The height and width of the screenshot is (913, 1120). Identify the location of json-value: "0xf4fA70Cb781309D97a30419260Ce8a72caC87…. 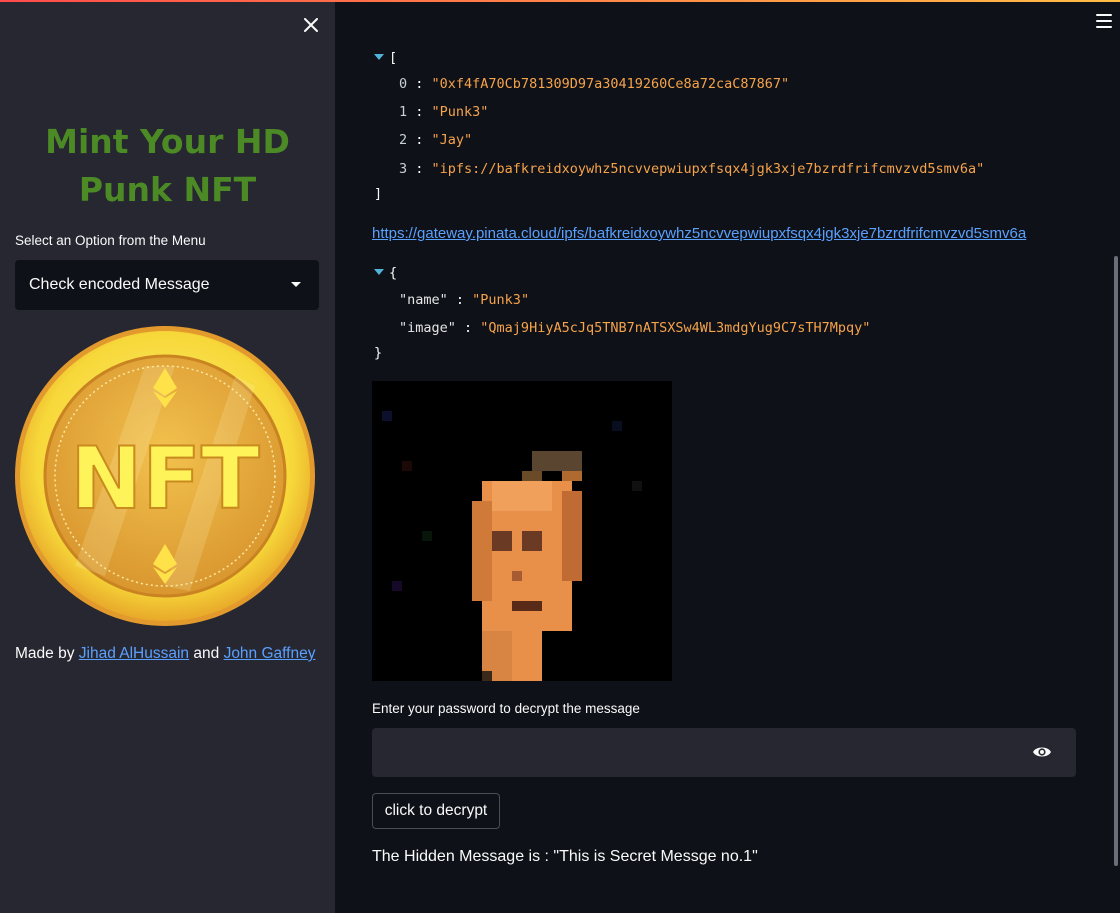
(610, 84).